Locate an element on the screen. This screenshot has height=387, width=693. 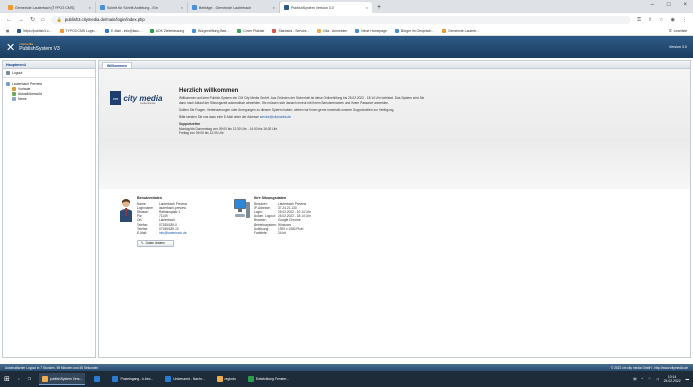
bookmark-item: Cover Plakate is located at coordinates (250, 30).